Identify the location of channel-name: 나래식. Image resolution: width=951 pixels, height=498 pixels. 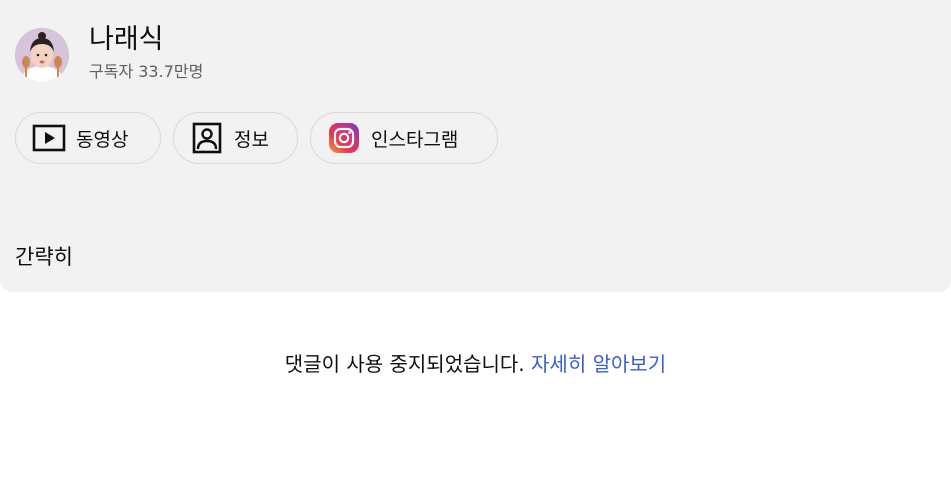
(126, 40).